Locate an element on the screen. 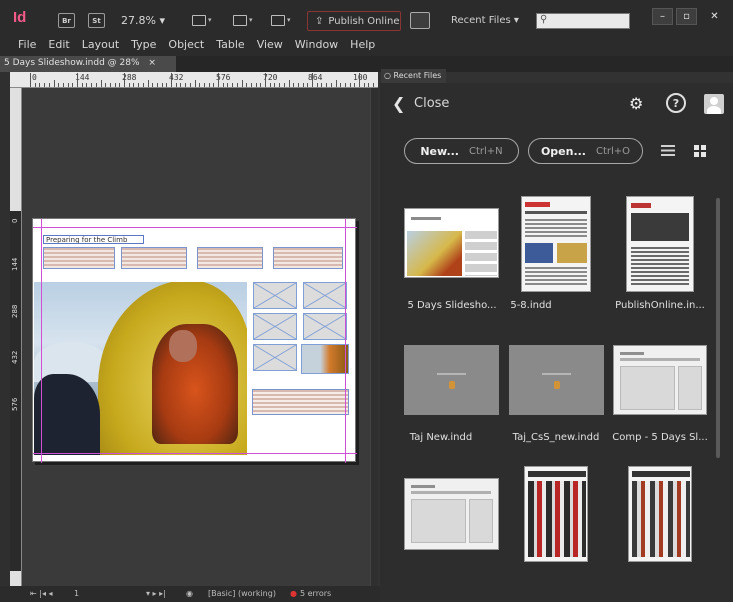 The image size is (733, 602). menu-edit: Edit is located at coordinates (58, 47).